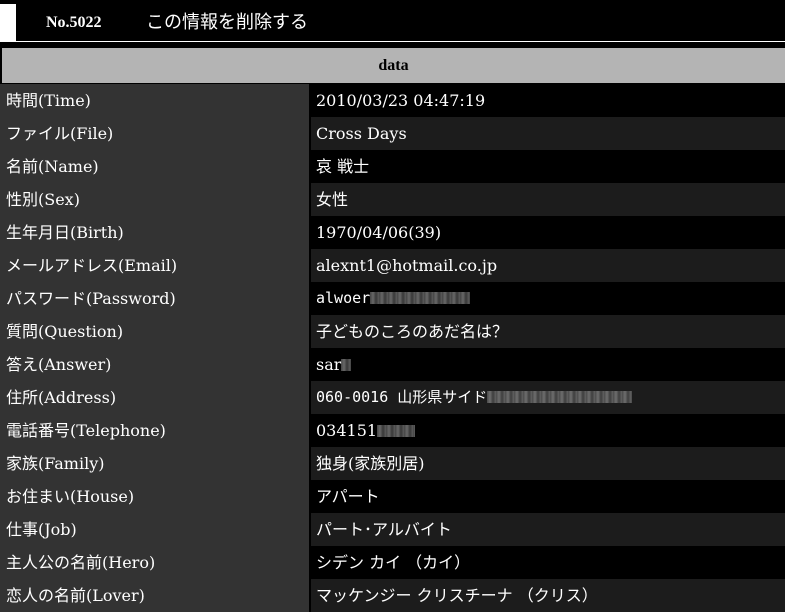 The image size is (785, 612). I want to click on row-label-lover: 恋人の名前(Lover), so click(154, 595).